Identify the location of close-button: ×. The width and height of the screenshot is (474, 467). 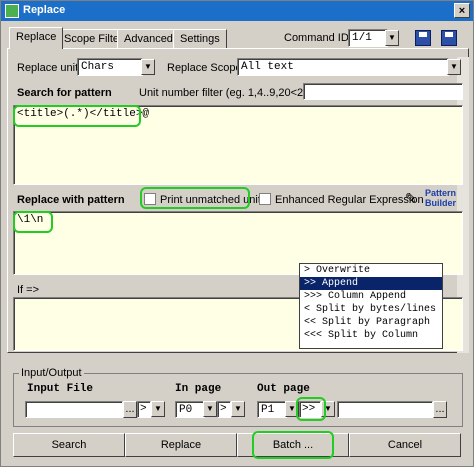
(462, 10).